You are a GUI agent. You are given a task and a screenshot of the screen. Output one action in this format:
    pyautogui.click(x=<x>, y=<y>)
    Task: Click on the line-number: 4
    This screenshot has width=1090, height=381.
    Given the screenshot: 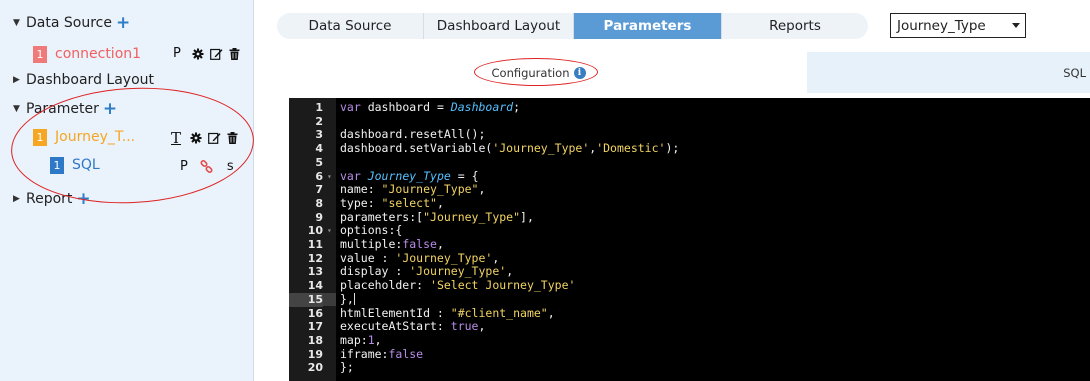 What is the action you would take?
    pyautogui.click(x=319, y=149)
    